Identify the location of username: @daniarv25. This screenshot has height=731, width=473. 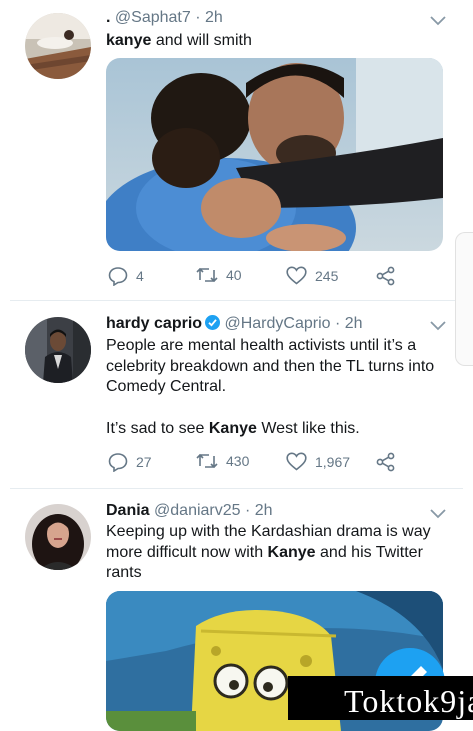
(197, 510).